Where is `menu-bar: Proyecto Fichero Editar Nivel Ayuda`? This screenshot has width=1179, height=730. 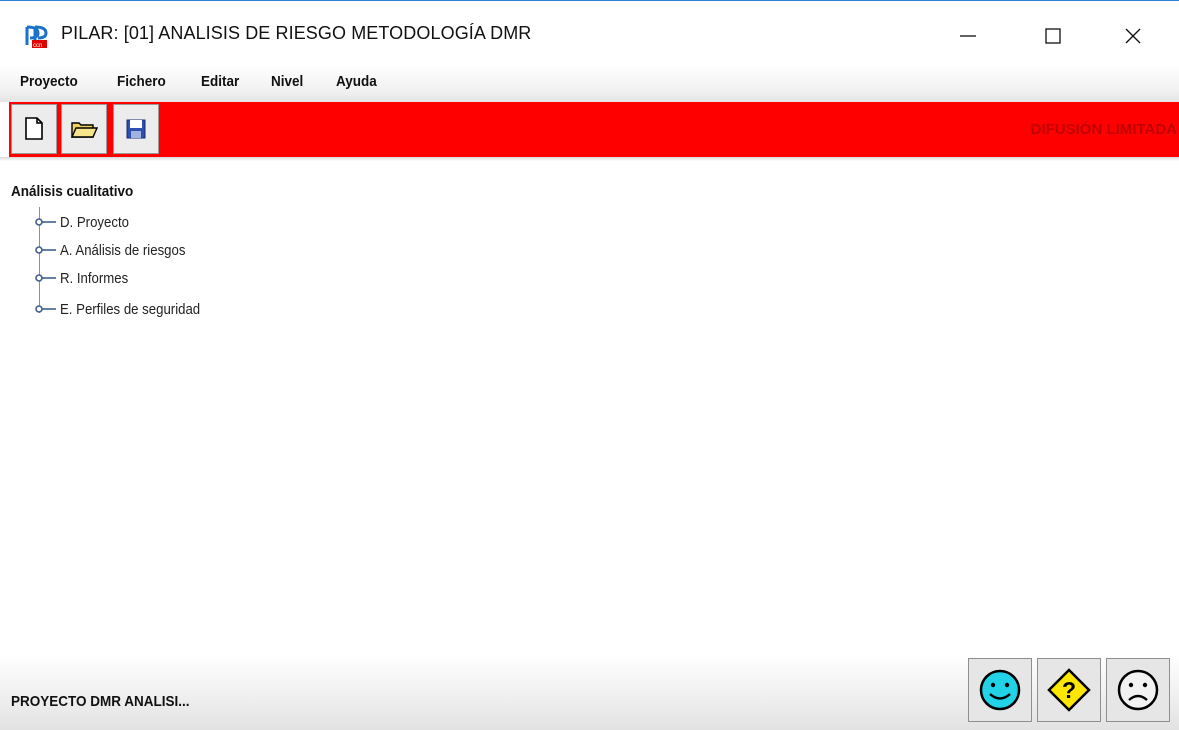 menu-bar: Proyecto Fichero Editar Nivel Ayuda is located at coordinates (589, 83).